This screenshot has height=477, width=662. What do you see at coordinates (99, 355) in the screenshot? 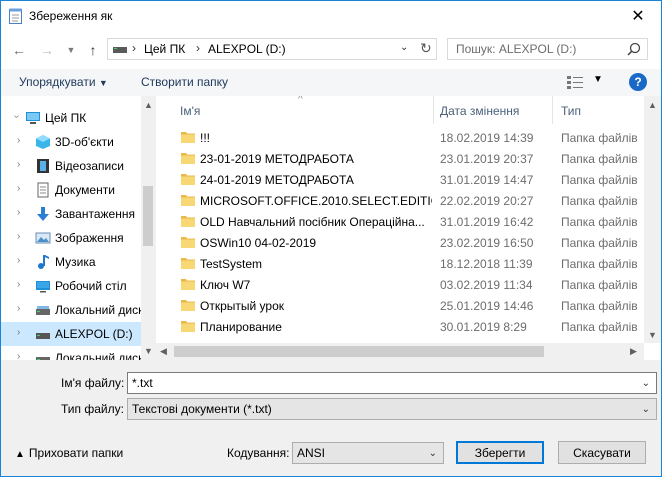
I see `sidebar-item-label: Локальний диск` at bounding box center [99, 355].